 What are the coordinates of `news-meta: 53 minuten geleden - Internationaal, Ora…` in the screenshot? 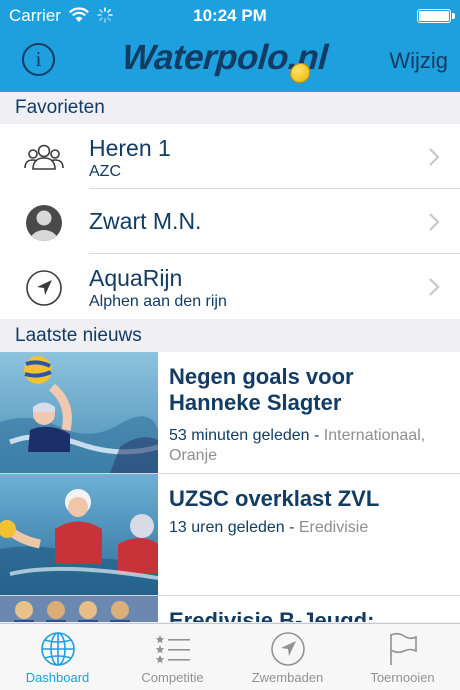 It's located at (308, 446).